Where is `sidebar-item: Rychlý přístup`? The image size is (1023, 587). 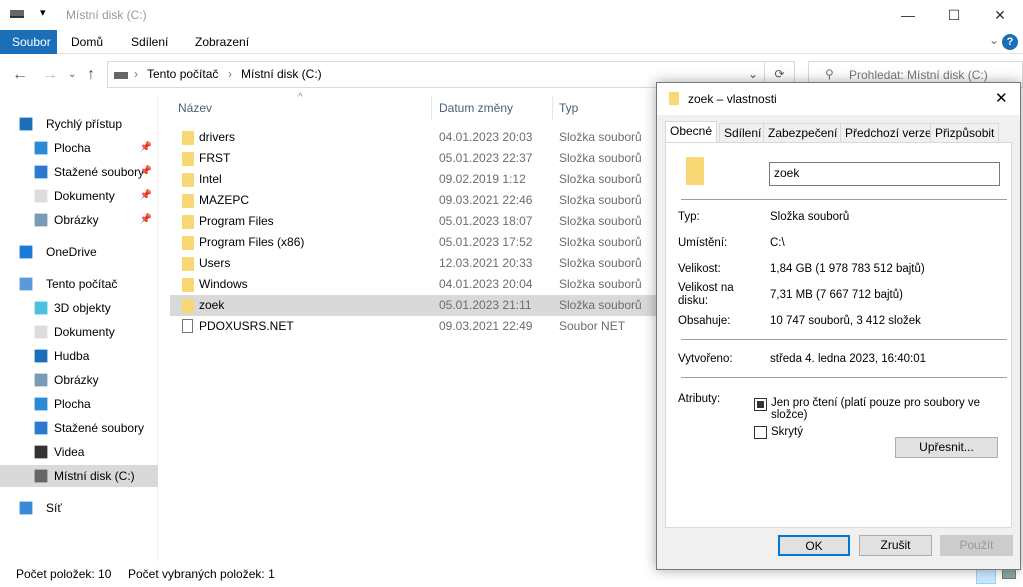
sidebar-item: Rychlý přístup is located at coordinates (79, 124).